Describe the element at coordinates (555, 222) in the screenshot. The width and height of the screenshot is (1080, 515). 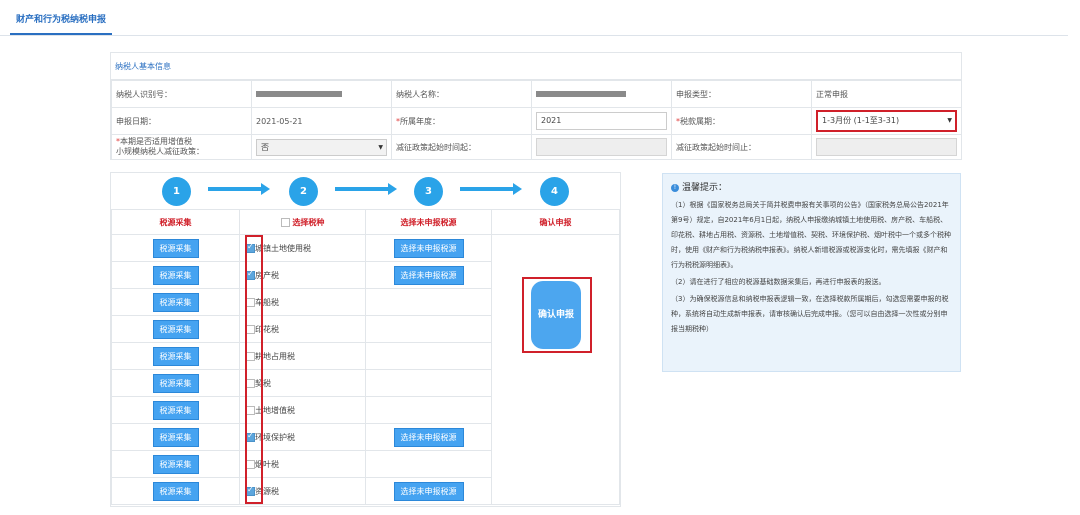
I see `column-header-confirm: 确认申报` at that location.